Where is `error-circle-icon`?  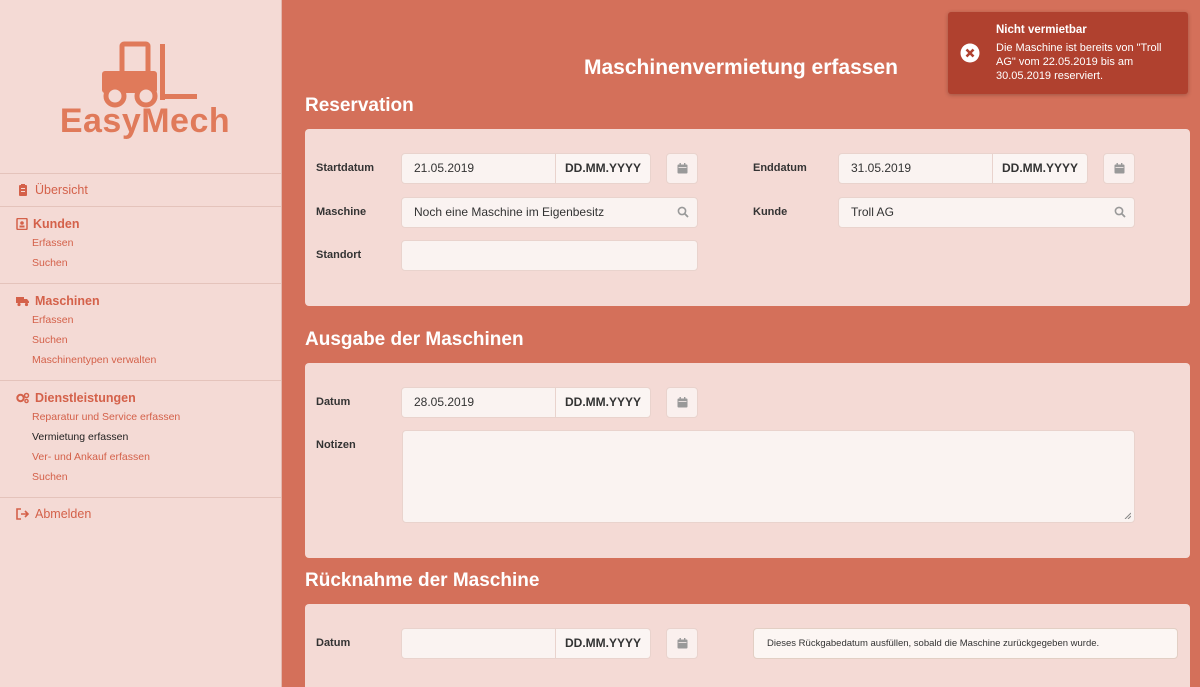 error-circle-icon is located at coordinates (970, 53).